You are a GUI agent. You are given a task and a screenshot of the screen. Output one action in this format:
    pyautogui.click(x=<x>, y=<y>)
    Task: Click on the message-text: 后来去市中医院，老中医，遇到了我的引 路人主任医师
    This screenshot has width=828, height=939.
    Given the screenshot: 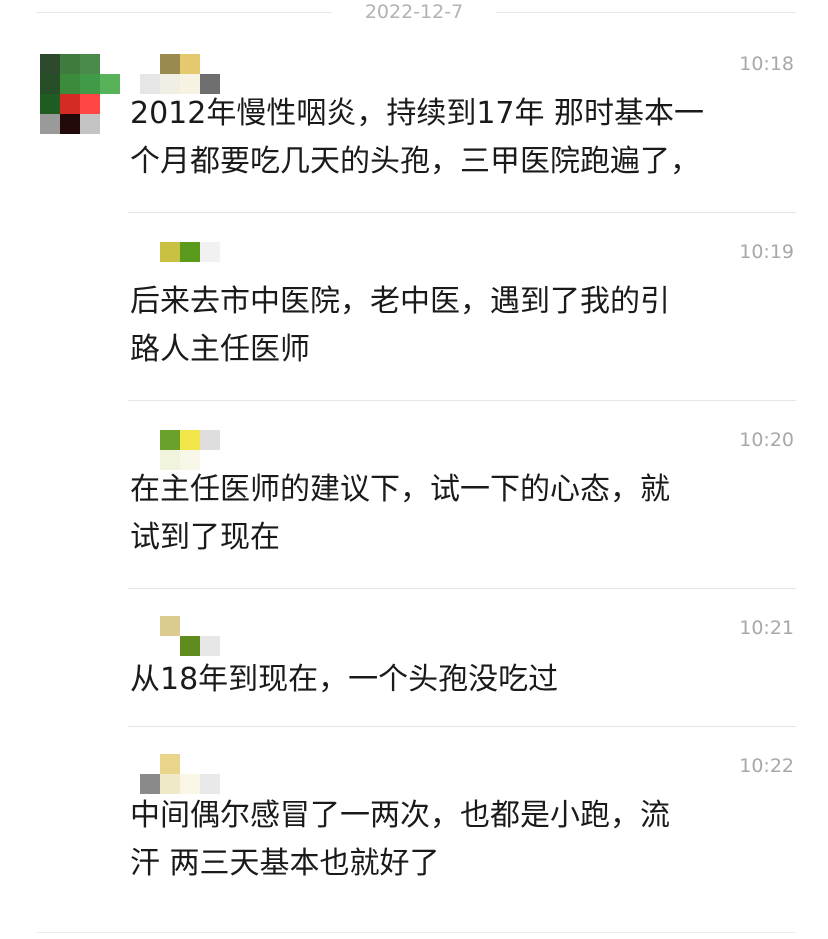 What is the action you would take?
    pyautogui.click(x=463, y=326)
    